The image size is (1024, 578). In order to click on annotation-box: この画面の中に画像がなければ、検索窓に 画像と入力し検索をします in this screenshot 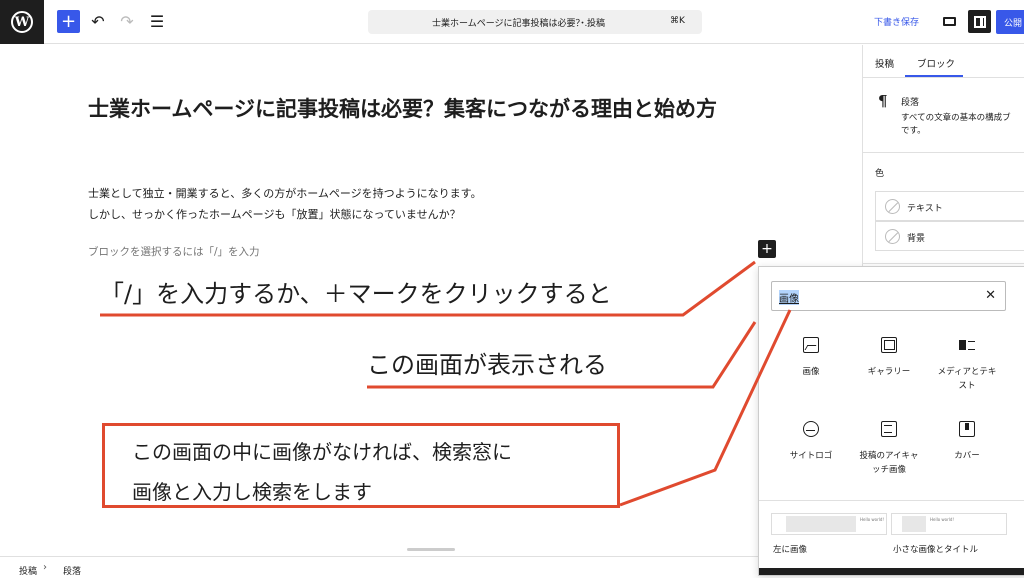, I will do `click(361, 465)`.